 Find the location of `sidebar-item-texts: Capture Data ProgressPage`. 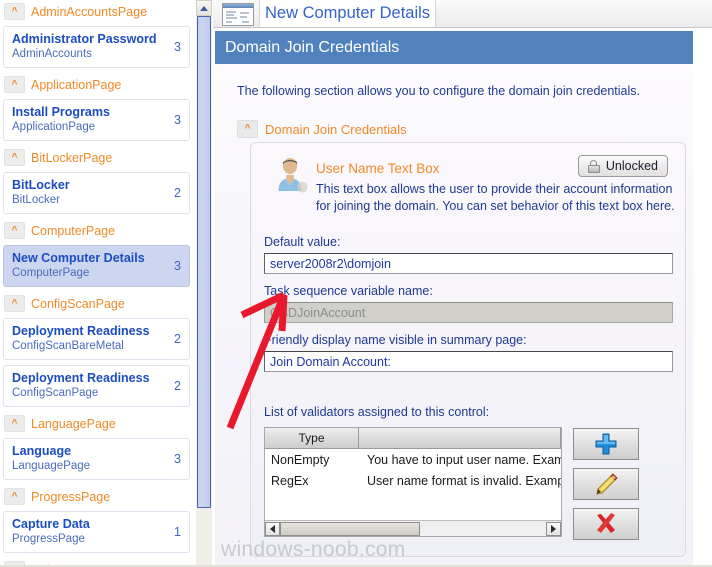

sidebar-item-texts: Capture Data ProgressPage is located at coordinates (90, 531).